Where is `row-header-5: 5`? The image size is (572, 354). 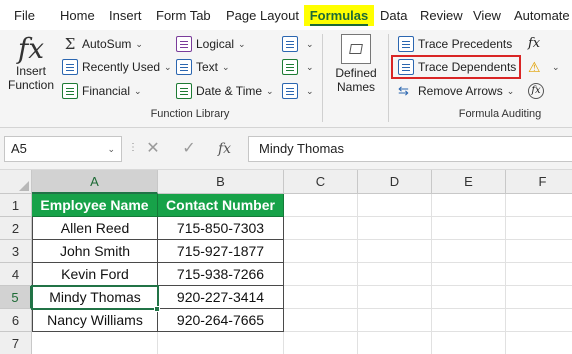
row-header-5: 5 is located at coordinates (16, 297).